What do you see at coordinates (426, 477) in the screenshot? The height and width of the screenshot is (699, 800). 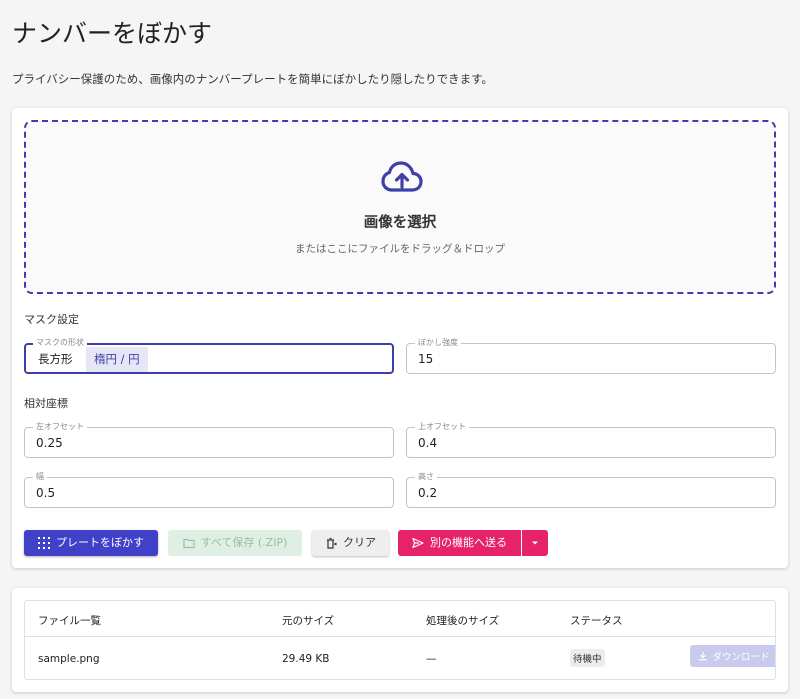 I see `height-label: 高さ` at bounding box center [426, 477].